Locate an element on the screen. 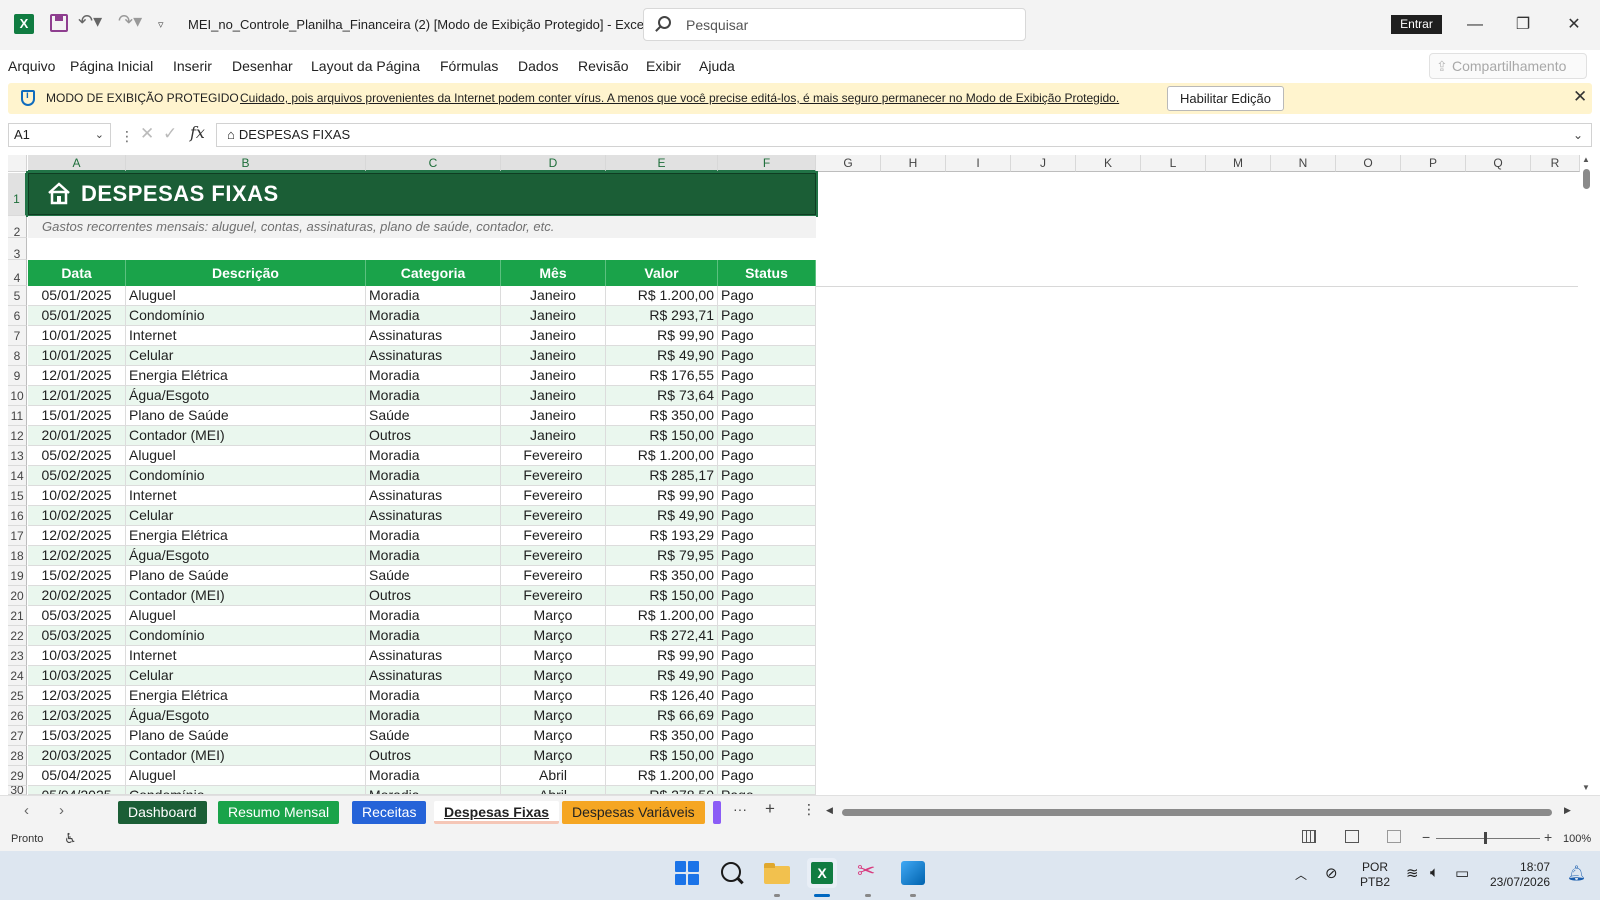 The image size is (1600, 900). column-title-category: Categoria is located at coordinates (433, 273).